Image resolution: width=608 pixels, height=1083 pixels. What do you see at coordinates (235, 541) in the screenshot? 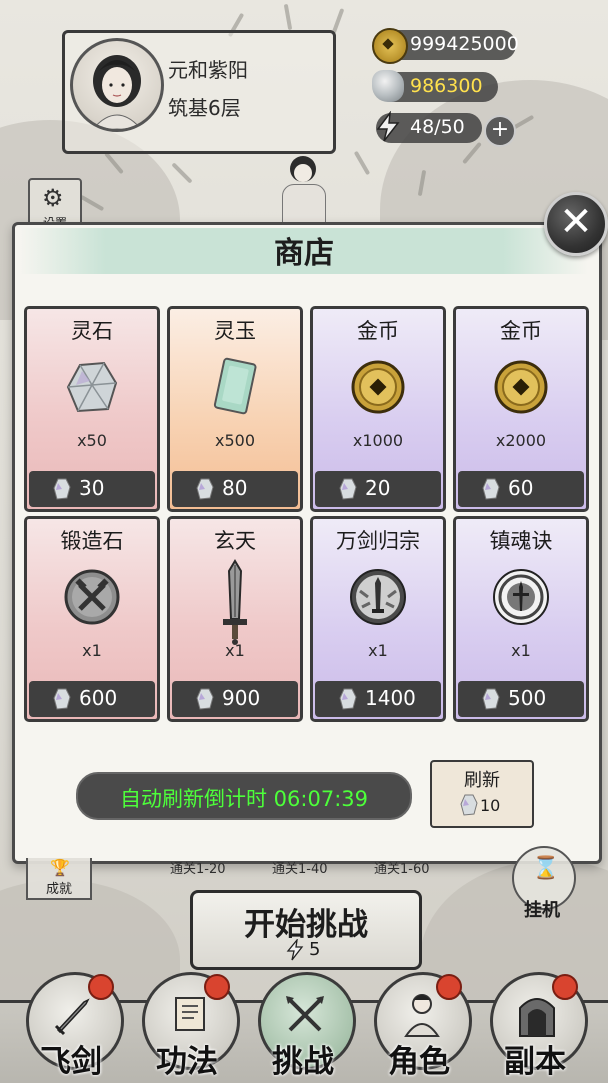
I see `item-name: 玄天` at bounding box center [235, 541].